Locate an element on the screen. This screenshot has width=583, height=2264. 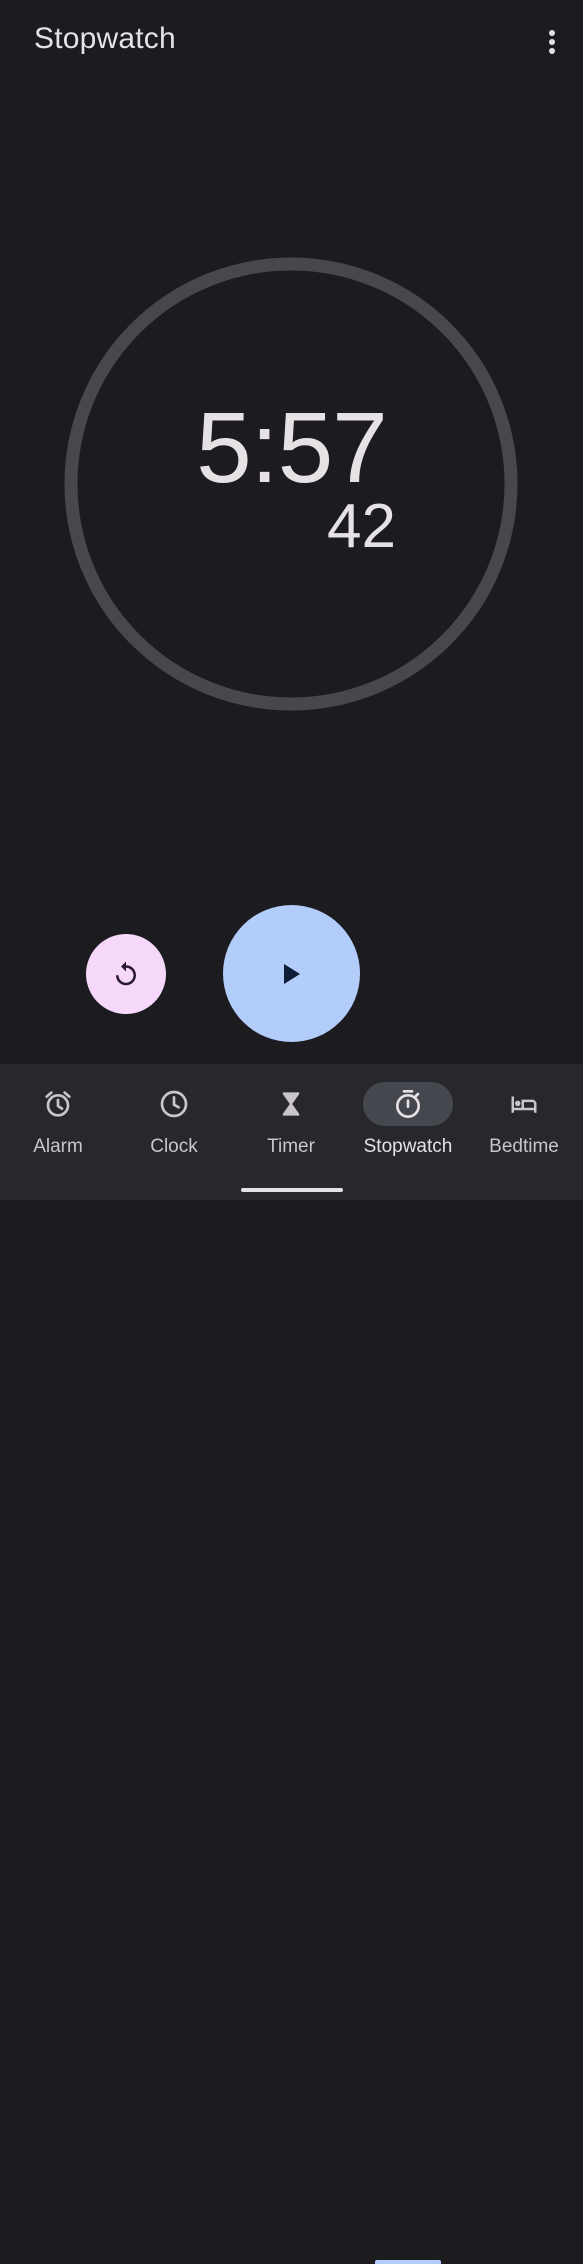
play-button is located at coordinates (291, 973).